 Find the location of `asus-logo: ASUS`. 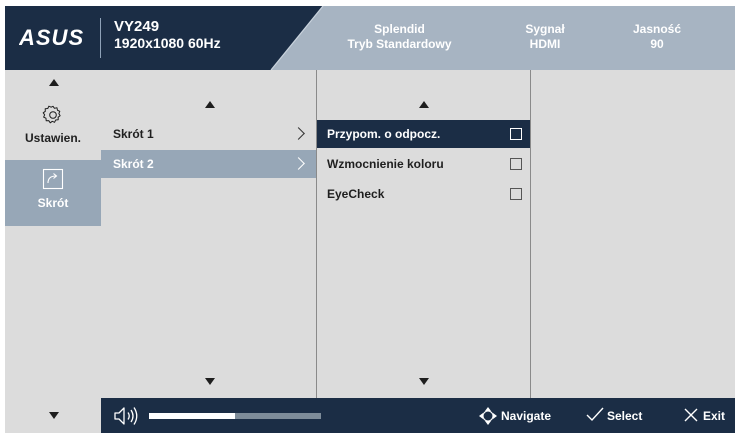

asus-logo: ASUS is located at coordinates (51, 37).